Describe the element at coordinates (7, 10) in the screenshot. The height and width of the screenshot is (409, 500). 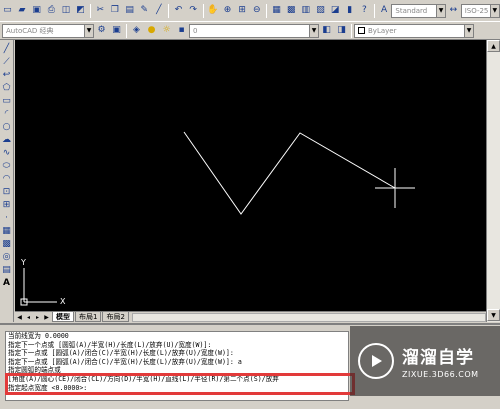
I see `new-icon: ▭` at that location.